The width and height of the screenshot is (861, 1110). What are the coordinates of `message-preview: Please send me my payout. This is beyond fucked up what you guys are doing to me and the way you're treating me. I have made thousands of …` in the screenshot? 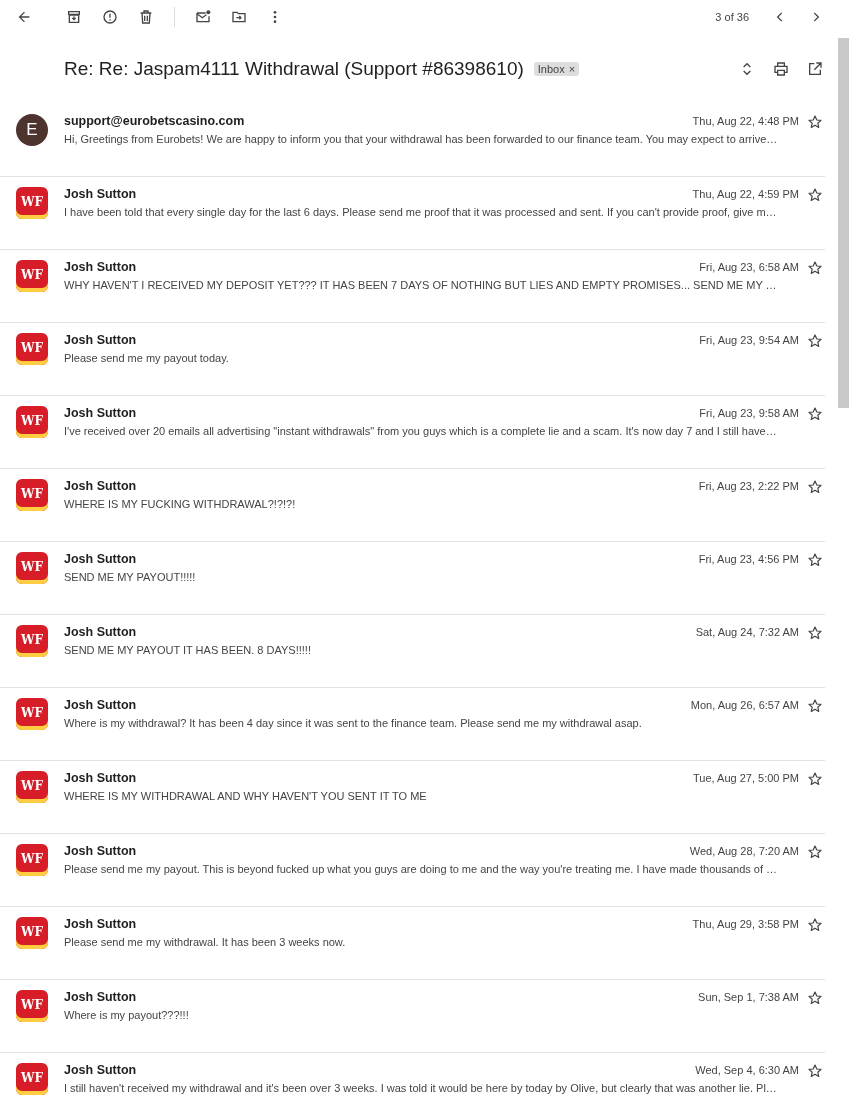 It's located at (444, 869).